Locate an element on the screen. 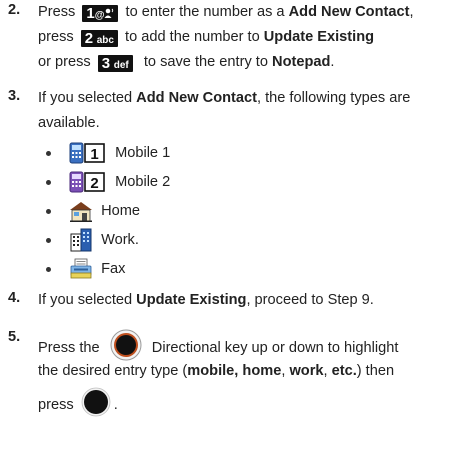 Image resolution: width=472 pixels, height=468 pixels. key-sub: @ is located at coordinates (99, 15).